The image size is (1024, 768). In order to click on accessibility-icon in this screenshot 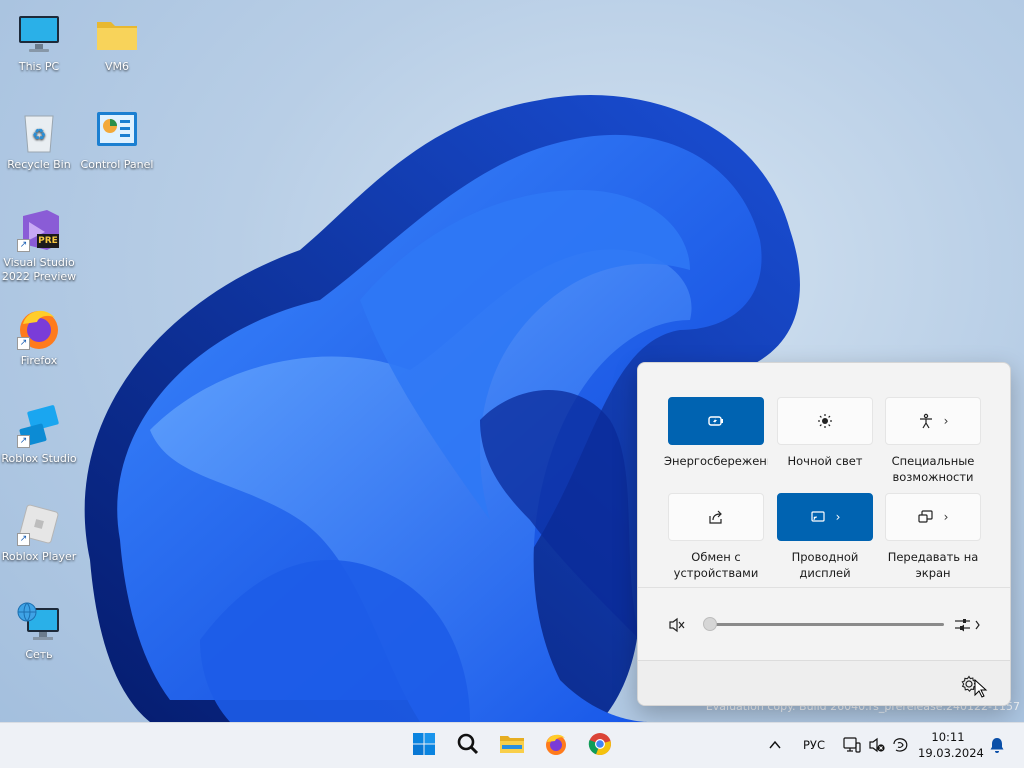, I will do `click(926, 421)`.